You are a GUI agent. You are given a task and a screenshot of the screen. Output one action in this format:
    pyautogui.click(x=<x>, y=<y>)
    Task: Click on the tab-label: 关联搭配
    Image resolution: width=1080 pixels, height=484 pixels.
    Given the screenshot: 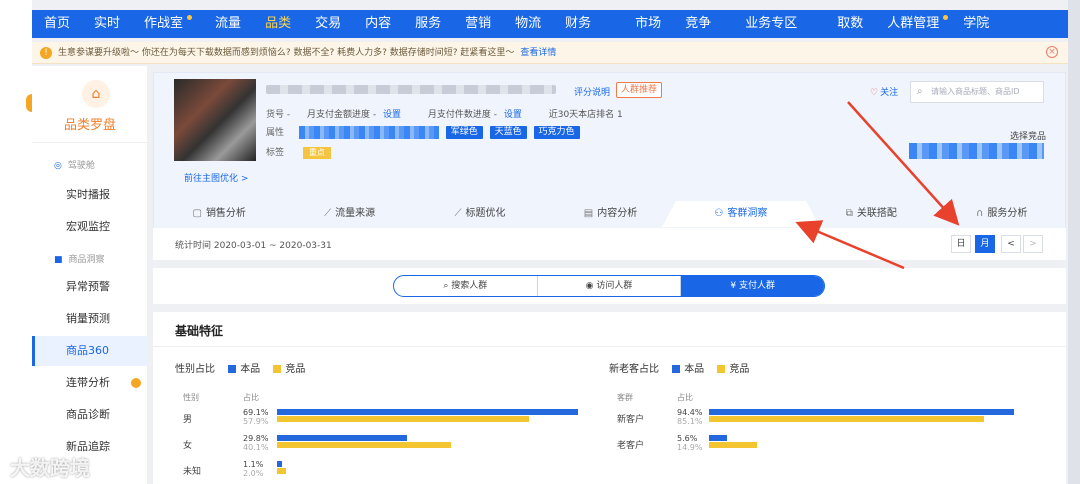 What is the action you would take?
    pyautogui.click(x=876, y=213)
    